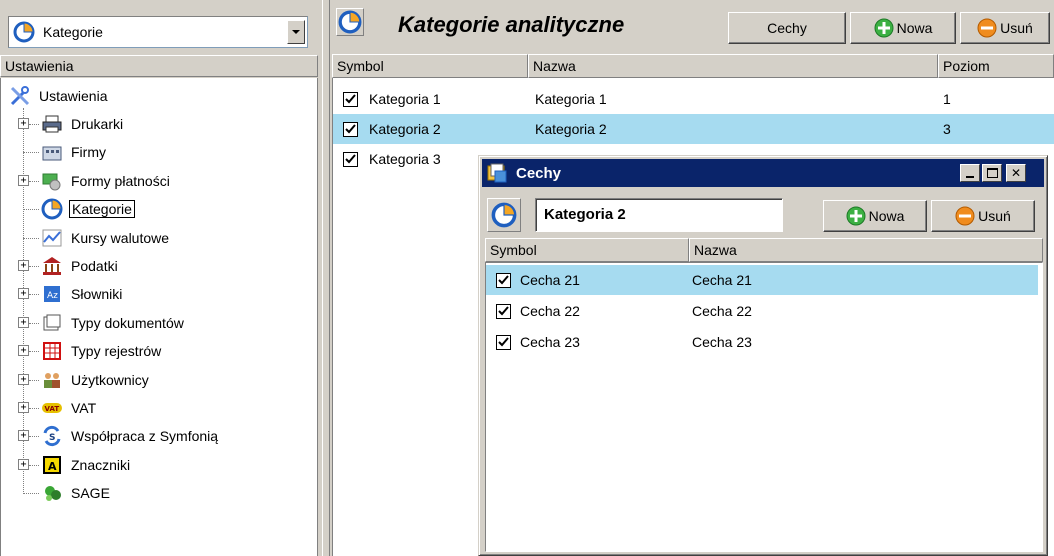 This screenshot has width=1054, height=556. Describe the element at coordinates (101, 464) in the screenshot. I see `tree-item-label: Znaczniki` at that location.